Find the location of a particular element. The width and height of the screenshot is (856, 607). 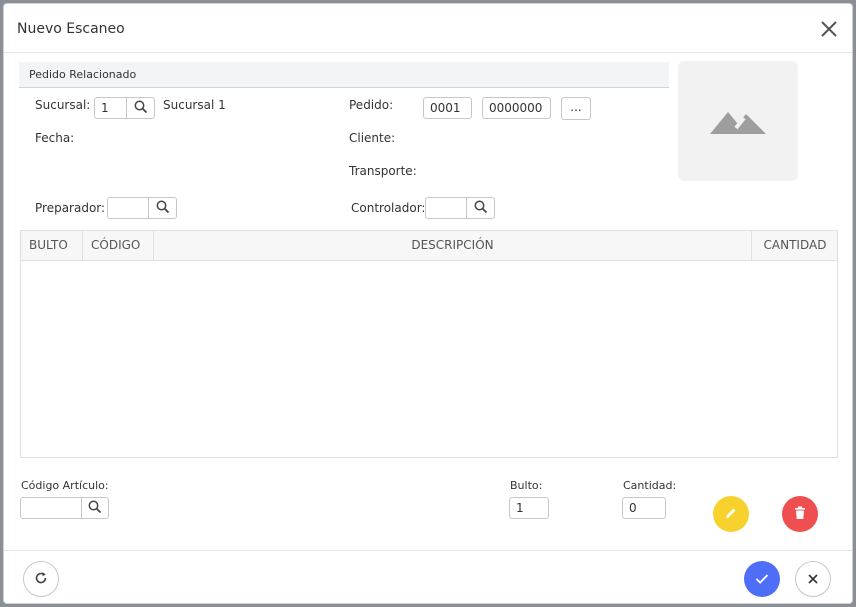

table-header: BULTO CÓDIGO DESCRIPCIÓN CANTIDAD is located at coordinates (429, 246).